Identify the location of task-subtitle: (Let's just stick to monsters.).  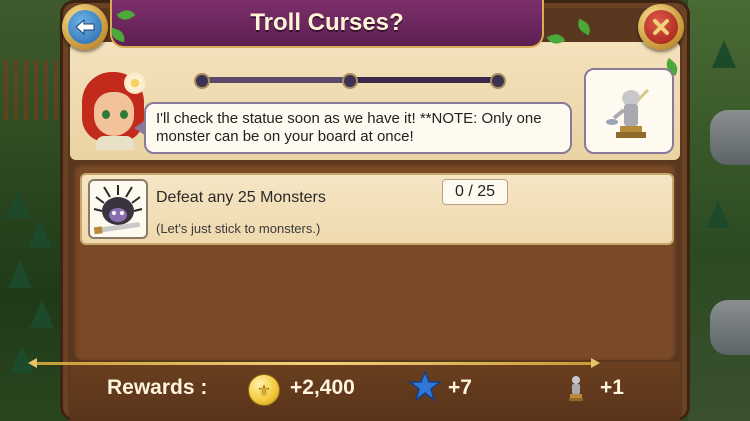
(238, 228).